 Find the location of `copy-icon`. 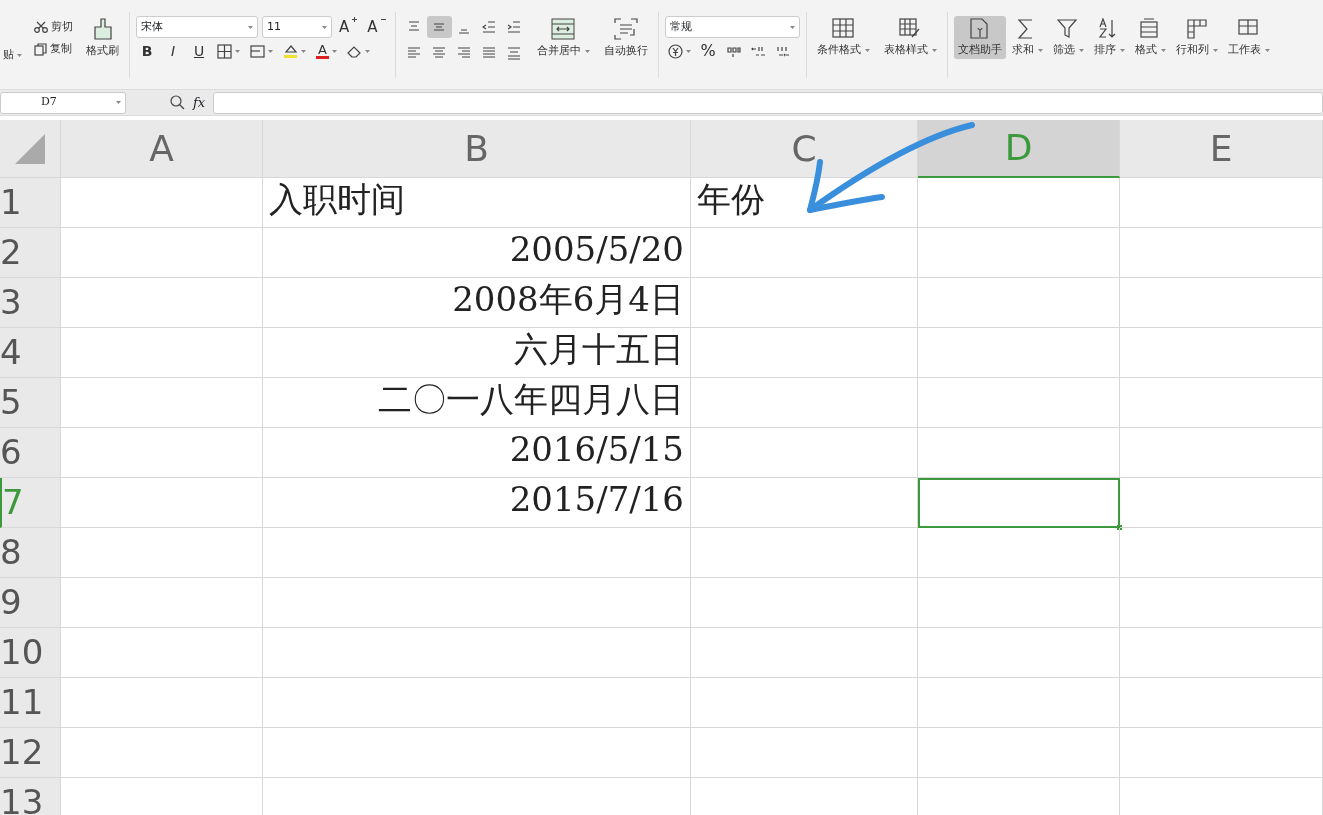

copy-icon is located at coordinates (40, 49).